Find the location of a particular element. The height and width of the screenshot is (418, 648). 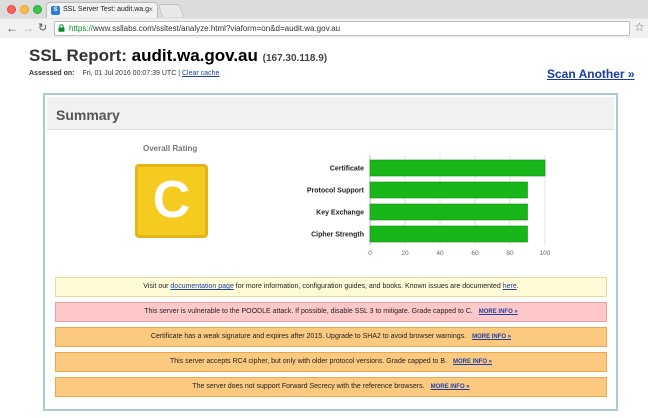

chart-category-label: Certificate is located at coordinates (347, 169).